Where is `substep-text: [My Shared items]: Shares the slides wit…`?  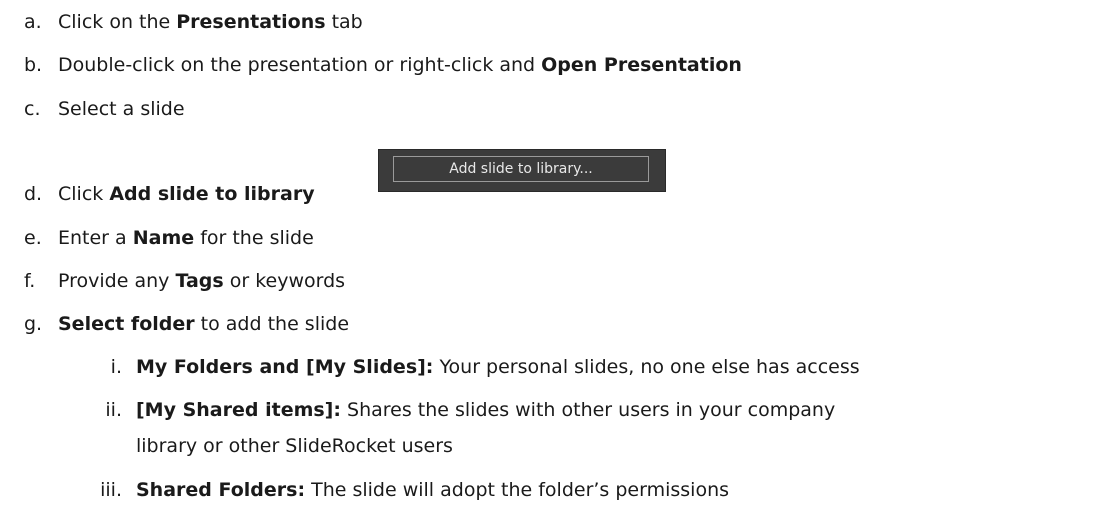 substep-text: [My Shared items]: Shares the slides wit… is located at coordinates (486, 410).